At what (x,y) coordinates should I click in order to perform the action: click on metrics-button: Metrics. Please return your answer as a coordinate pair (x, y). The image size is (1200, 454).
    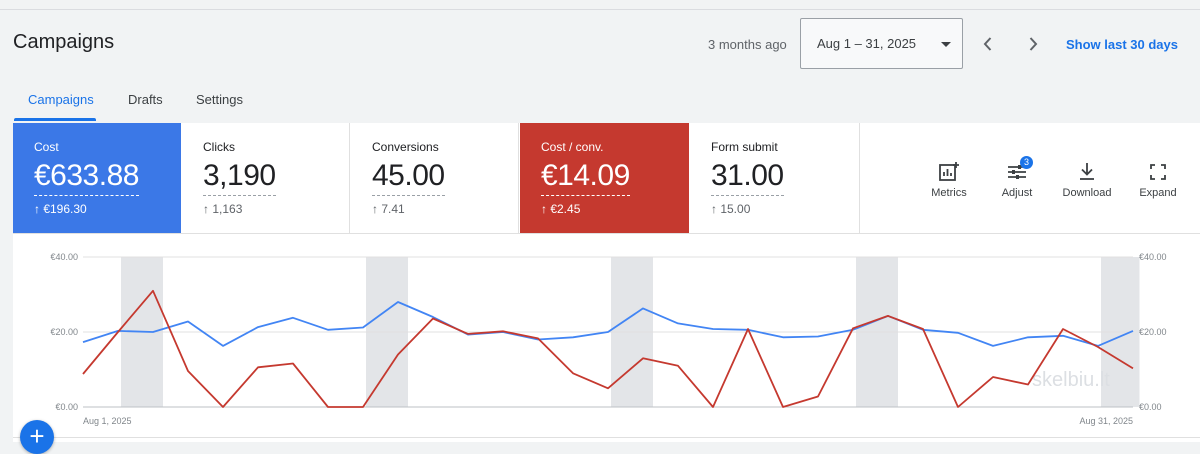
    Looking at the image, I should click on (949, 179).